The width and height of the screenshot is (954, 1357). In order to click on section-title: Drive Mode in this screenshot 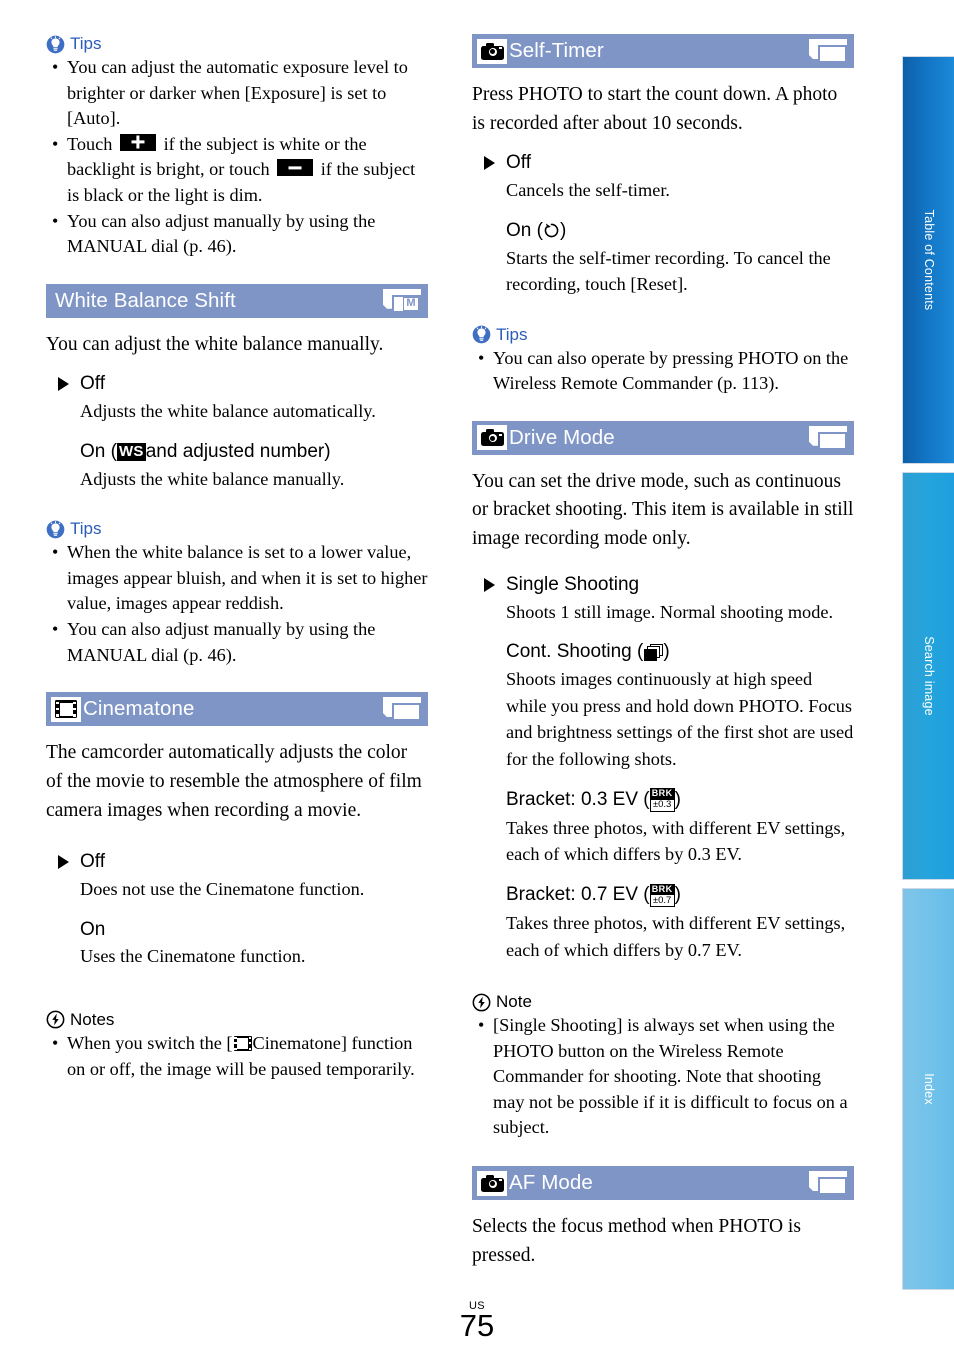, I will do `click(562, 437)`.